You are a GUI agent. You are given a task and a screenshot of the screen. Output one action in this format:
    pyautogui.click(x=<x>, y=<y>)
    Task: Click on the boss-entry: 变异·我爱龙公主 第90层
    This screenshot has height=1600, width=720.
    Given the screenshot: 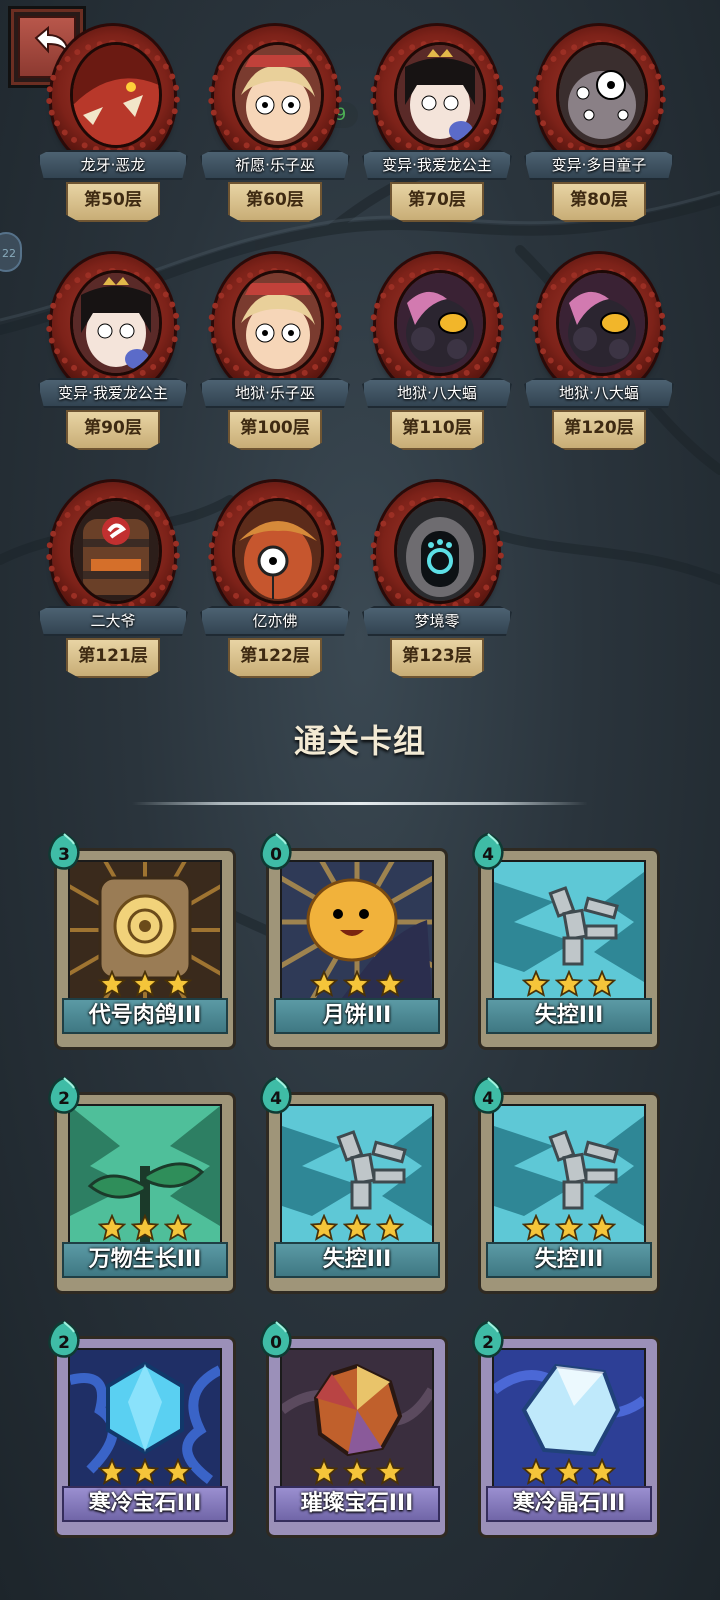 What is the action you would take?
    pyautogui.click(x=113, y=359)
    